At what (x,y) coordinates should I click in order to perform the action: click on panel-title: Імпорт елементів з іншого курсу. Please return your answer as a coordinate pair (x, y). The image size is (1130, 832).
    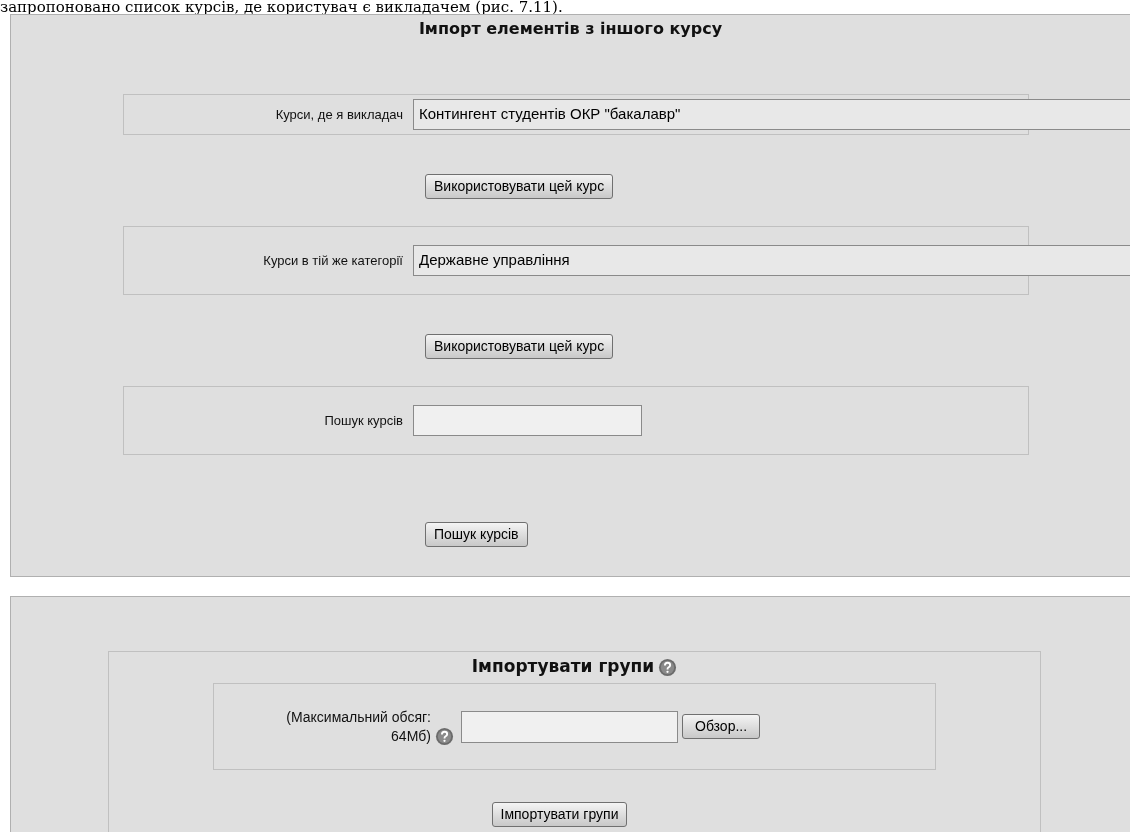
    Looking at the image, I should click on (570, 29).